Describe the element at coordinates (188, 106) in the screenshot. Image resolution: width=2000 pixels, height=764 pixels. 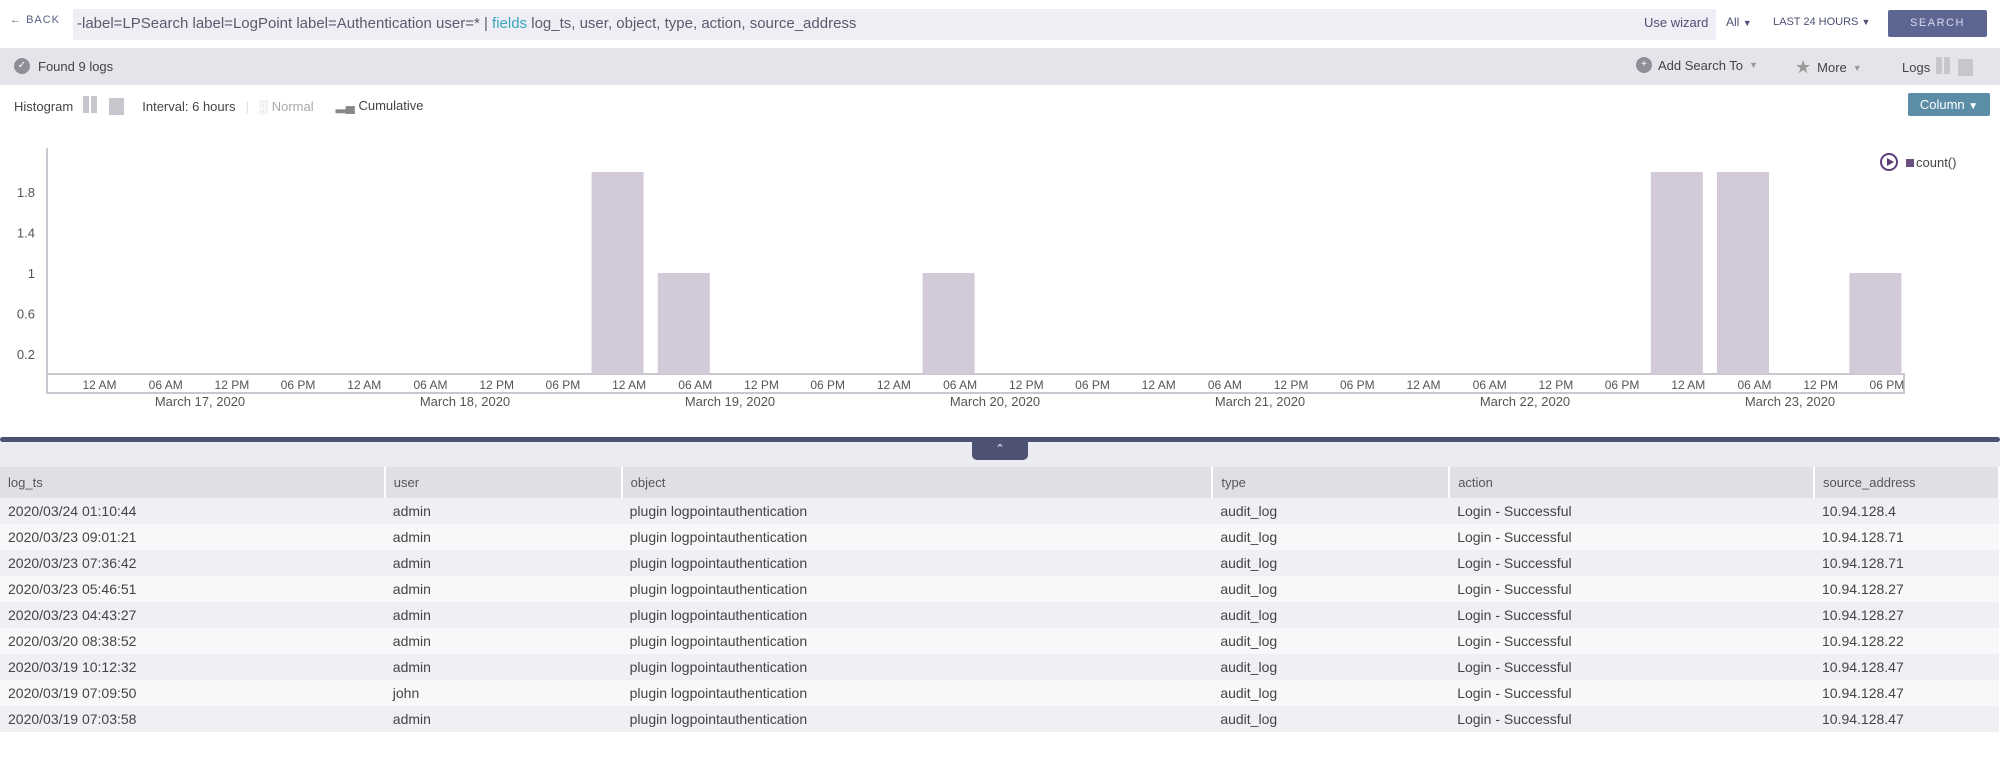
I see `interval-select: Interval: 6 hours` at that location.